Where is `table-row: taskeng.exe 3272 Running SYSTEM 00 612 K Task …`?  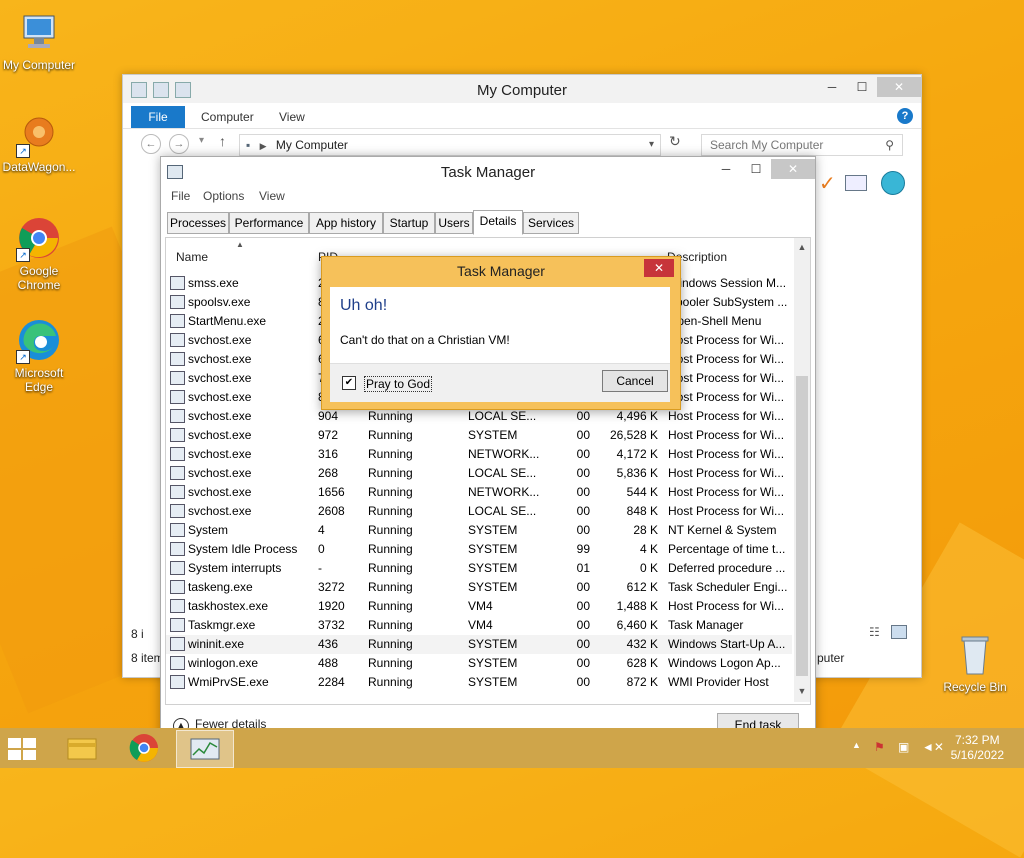 table-row: taskeng.exe 3272 Running SYSTEM 00 612 K Task … is located at coordinates (479, 587).